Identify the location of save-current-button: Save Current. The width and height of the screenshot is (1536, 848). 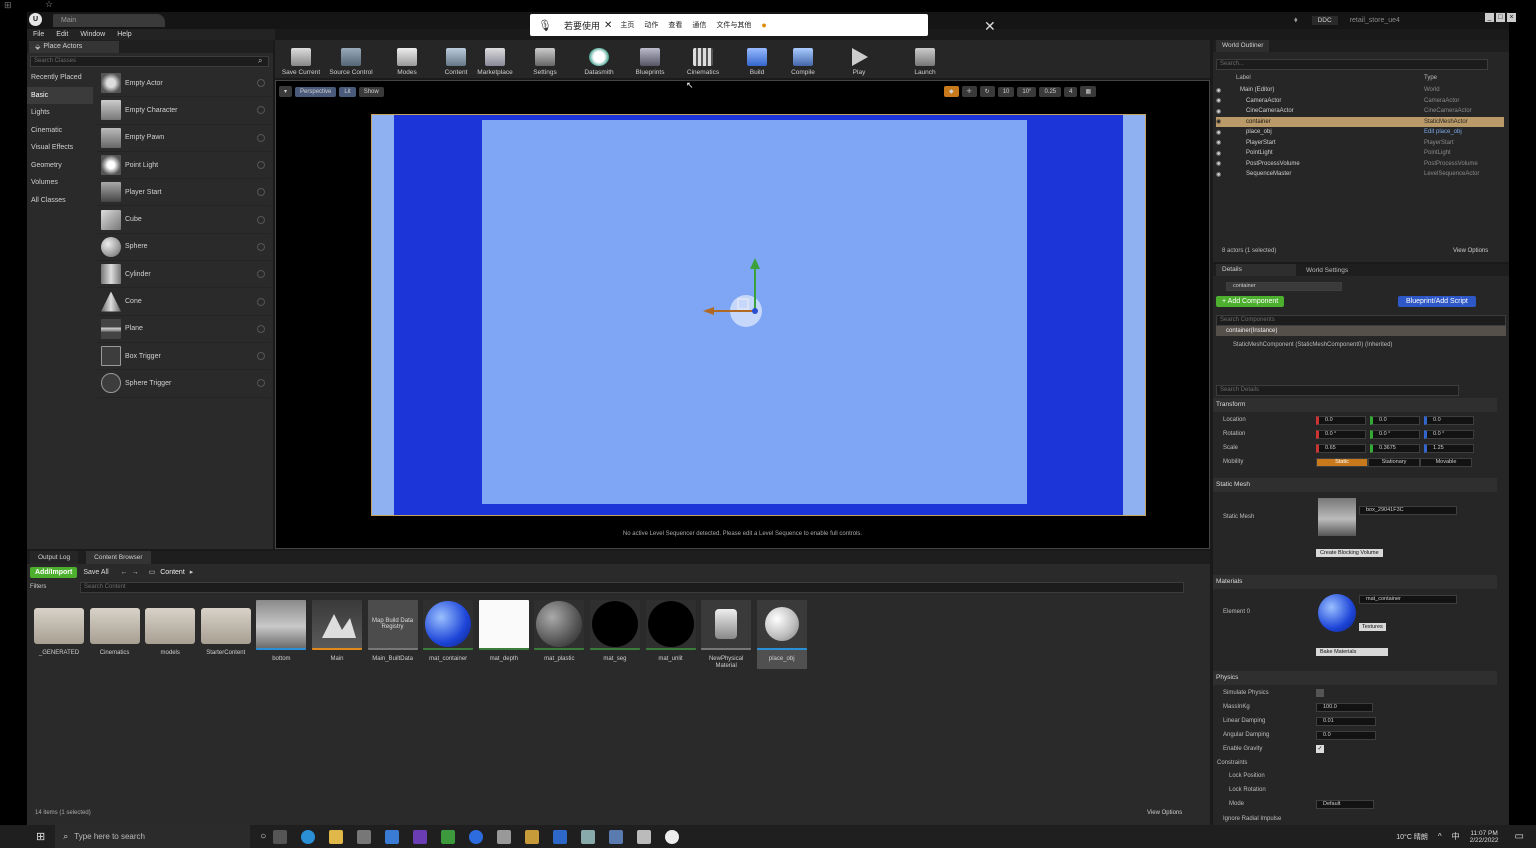
(301, 59).